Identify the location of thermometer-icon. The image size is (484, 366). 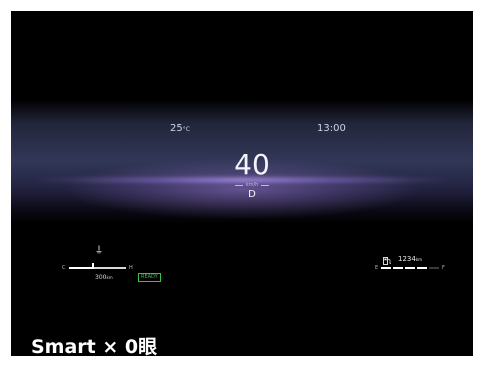
(99, 250).